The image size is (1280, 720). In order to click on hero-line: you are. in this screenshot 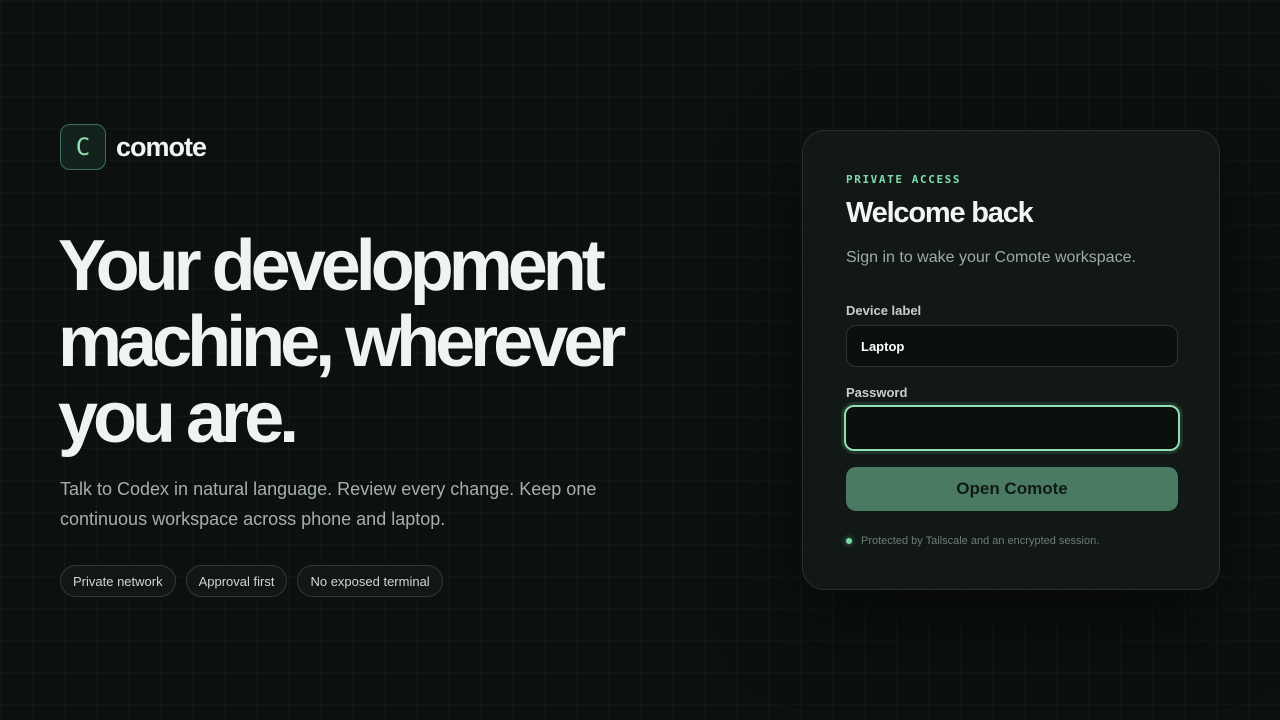, I will do `click(178, 418)`.